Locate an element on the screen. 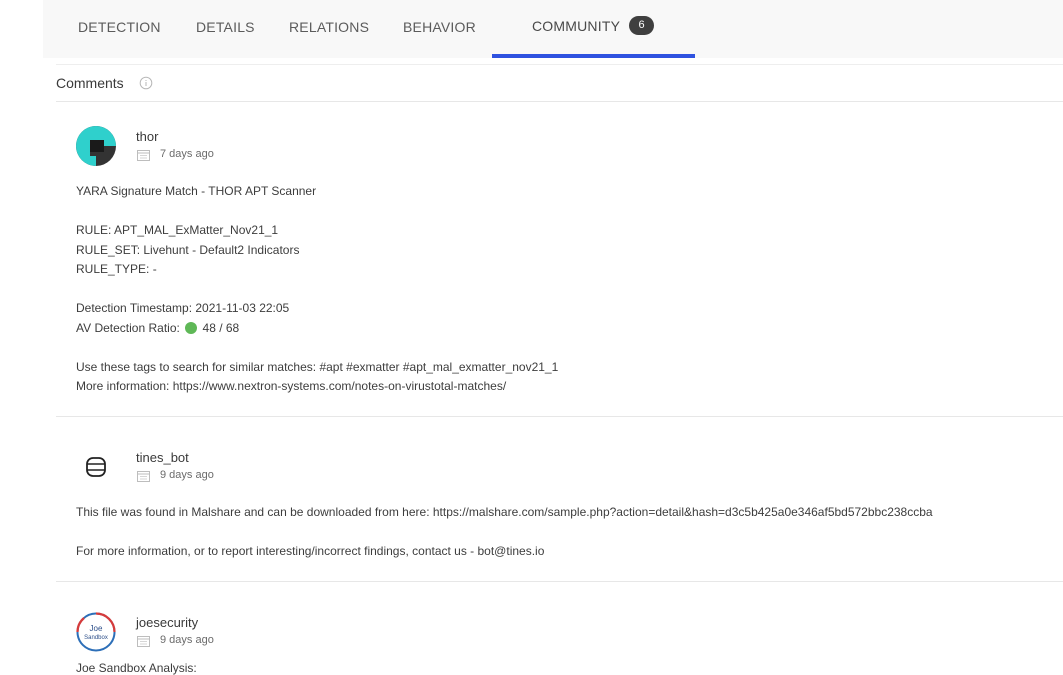 This screenshot has width=1063, height=675. comment-line: RULE_TYPE: - is located at coordinates (116, 269).